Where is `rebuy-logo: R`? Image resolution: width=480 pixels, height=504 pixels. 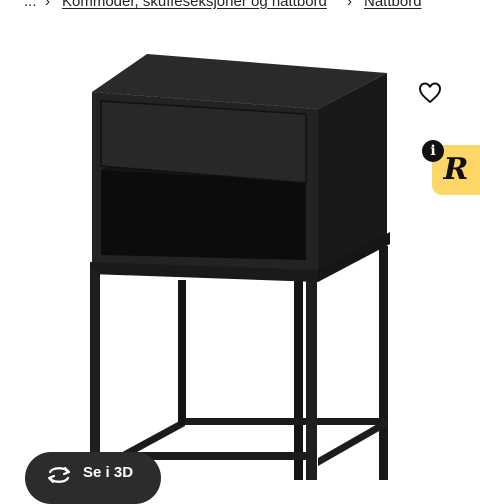
rebuy-logo: R is located at coordinates (456, 169).